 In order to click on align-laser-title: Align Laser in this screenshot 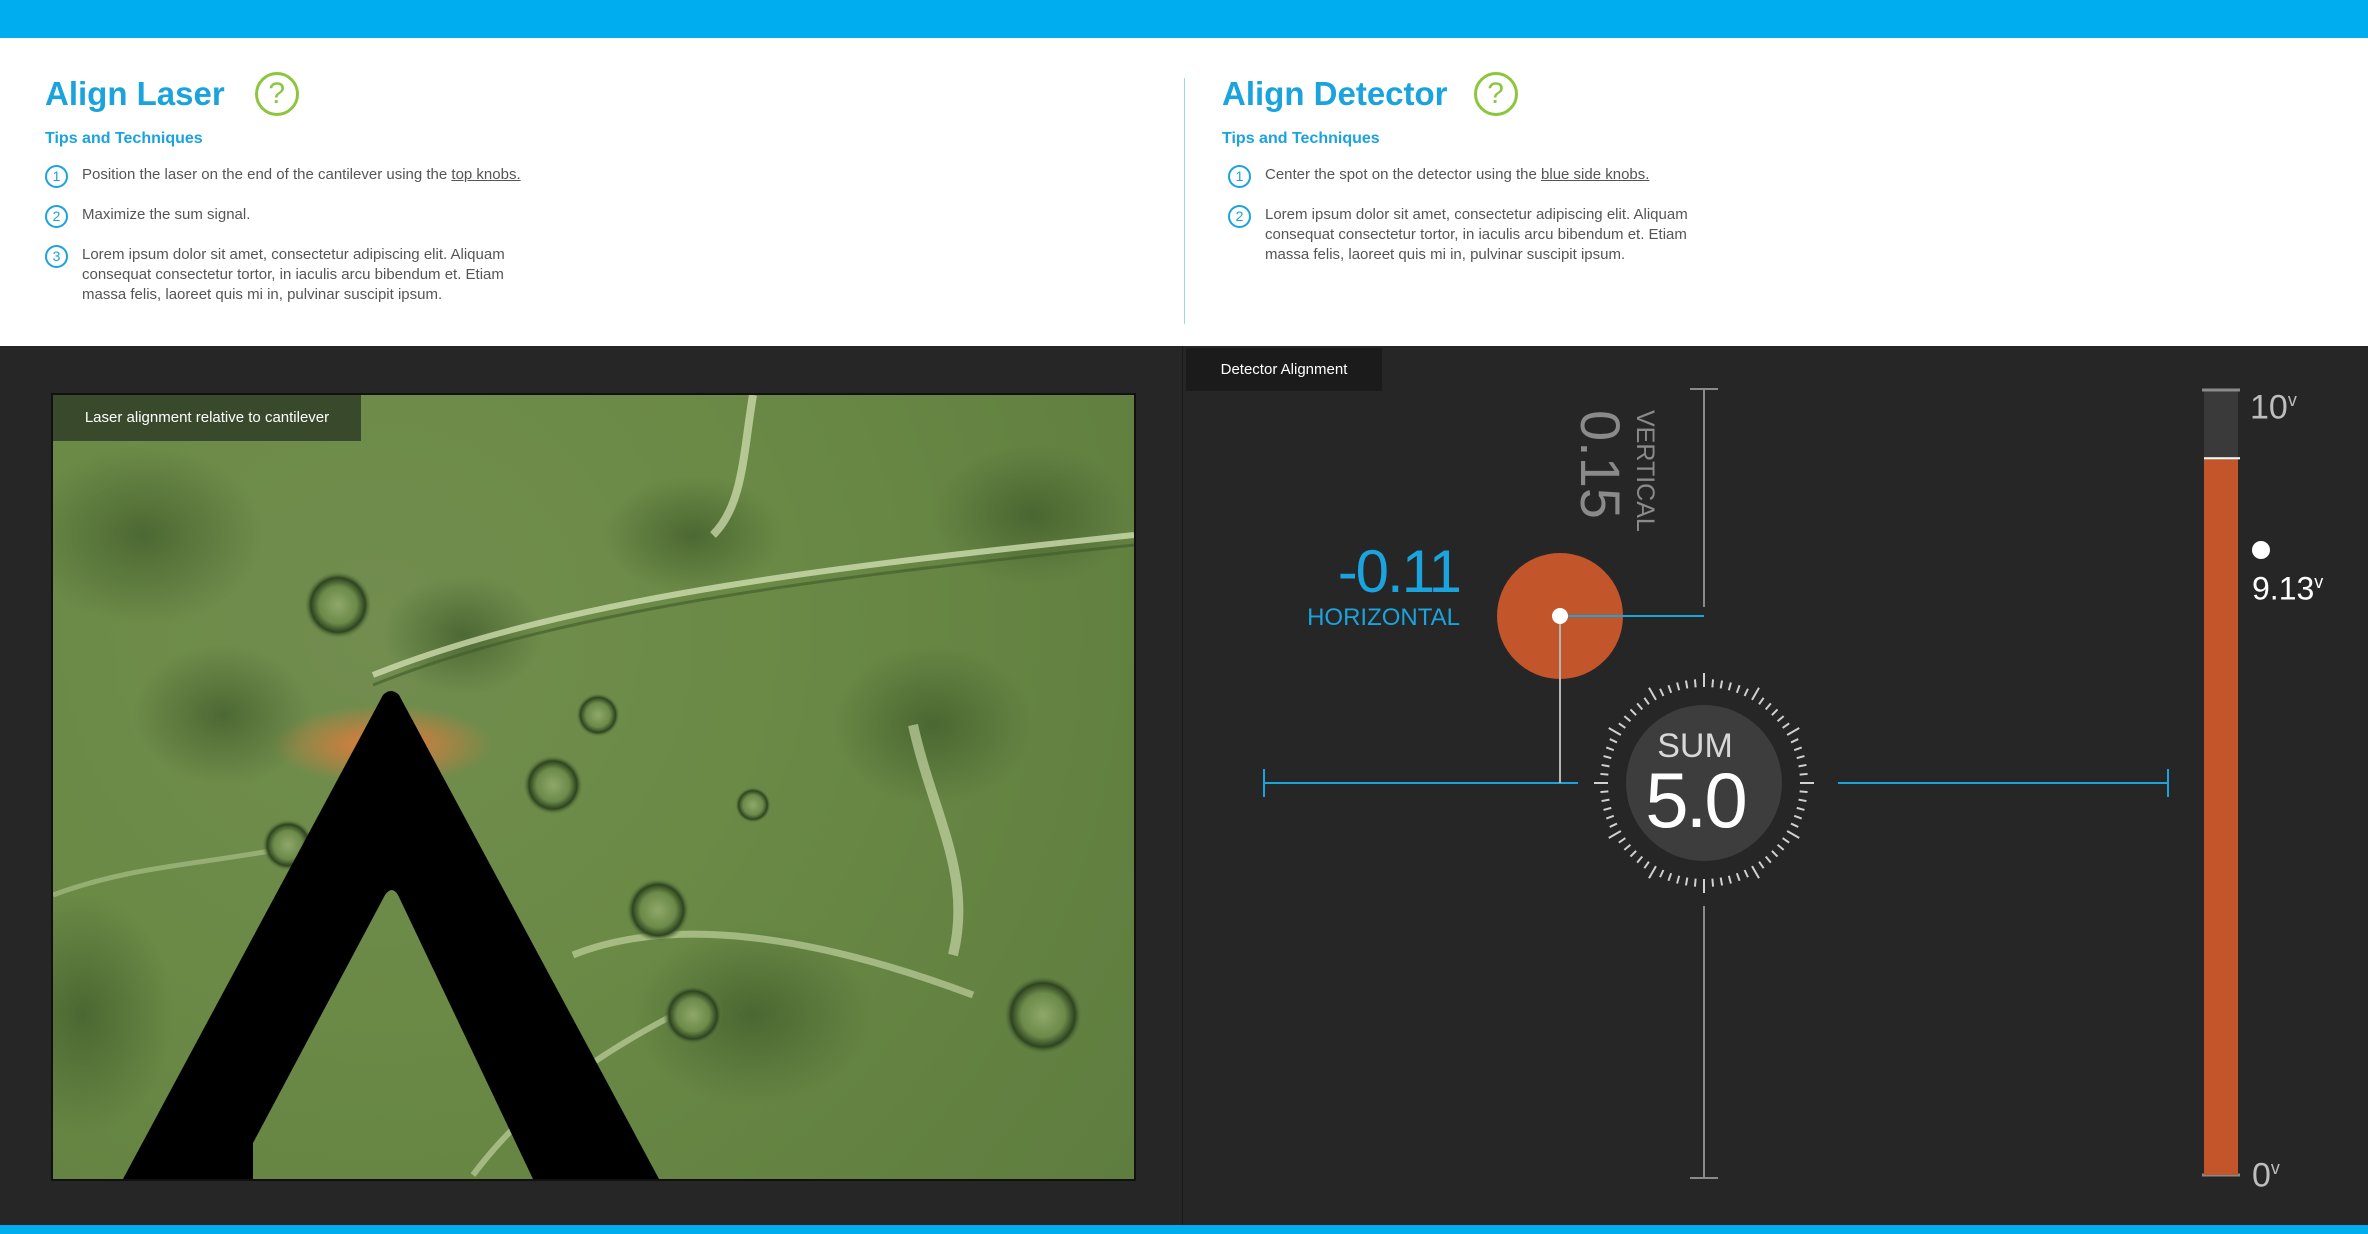, I will do `click(135, 93)`.